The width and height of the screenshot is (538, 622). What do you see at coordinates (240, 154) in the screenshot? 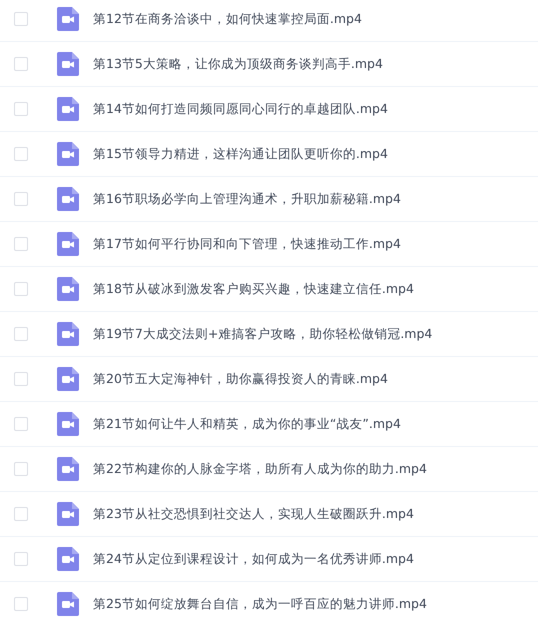
I see `file-name: 第15节领导力精进，这样沟通让团队更听你的.mp4` at bounding box center [240, 154].